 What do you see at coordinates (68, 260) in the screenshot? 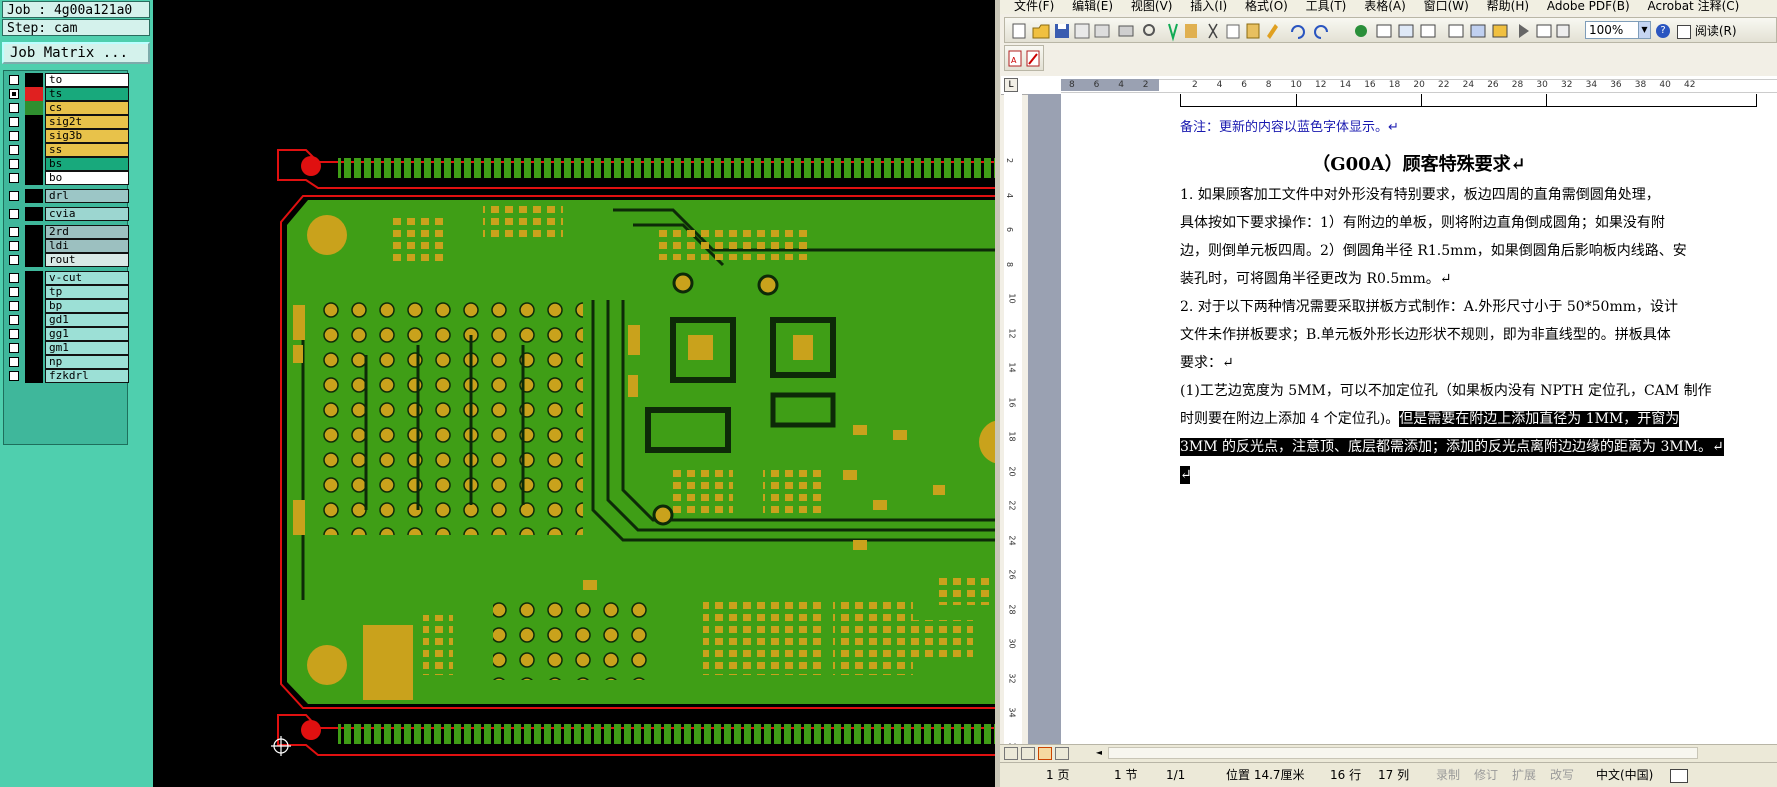
I see `layer-row-rout: rout` at bounding box center [68, 260].